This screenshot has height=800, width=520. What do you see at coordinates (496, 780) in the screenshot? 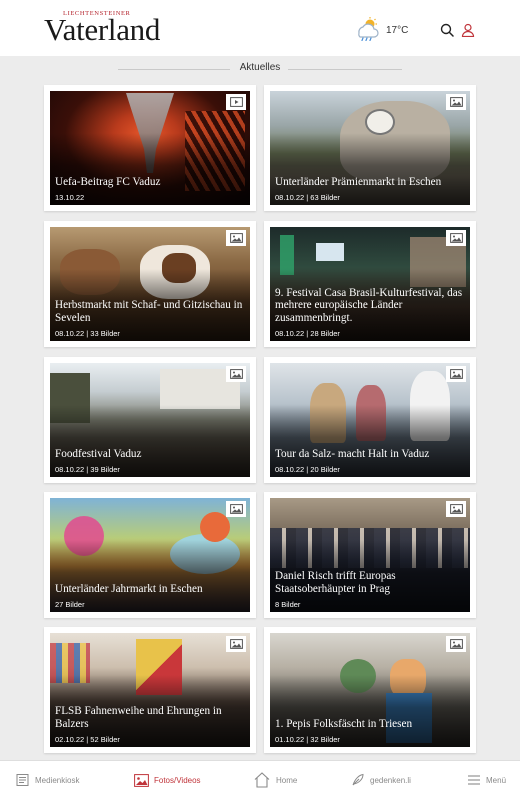
I see `nav-label: Menü` at bounding box center [496, 780].